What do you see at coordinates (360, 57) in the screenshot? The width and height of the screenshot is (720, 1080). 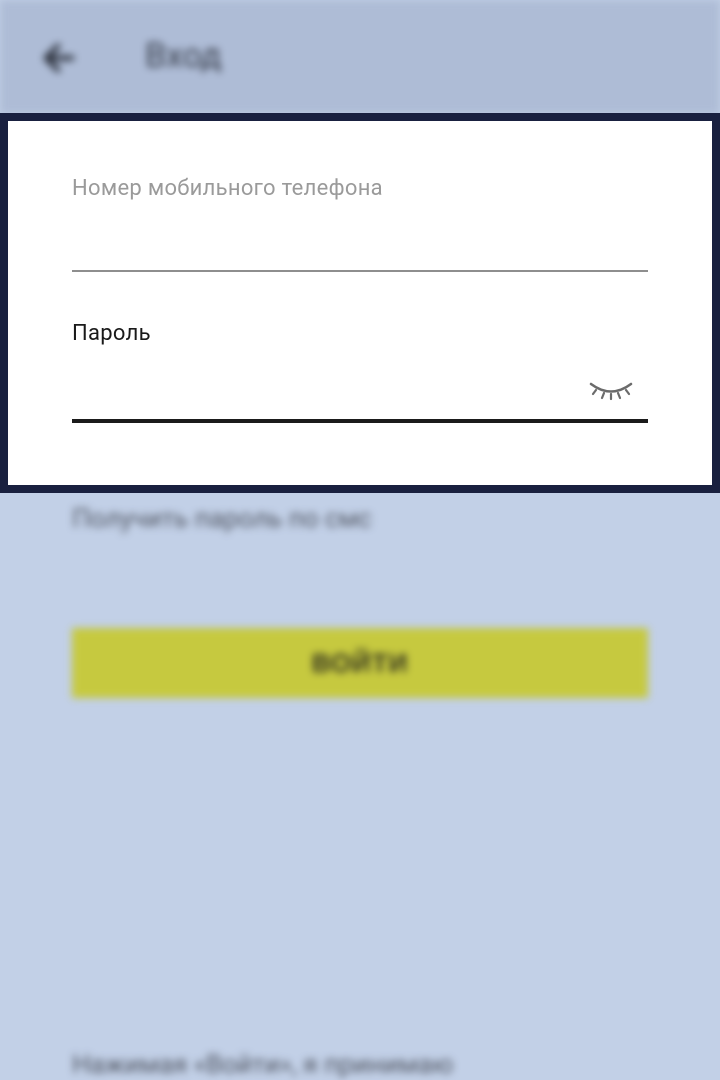 I see `app-bar: Вход` at bounding box center [360, 57].